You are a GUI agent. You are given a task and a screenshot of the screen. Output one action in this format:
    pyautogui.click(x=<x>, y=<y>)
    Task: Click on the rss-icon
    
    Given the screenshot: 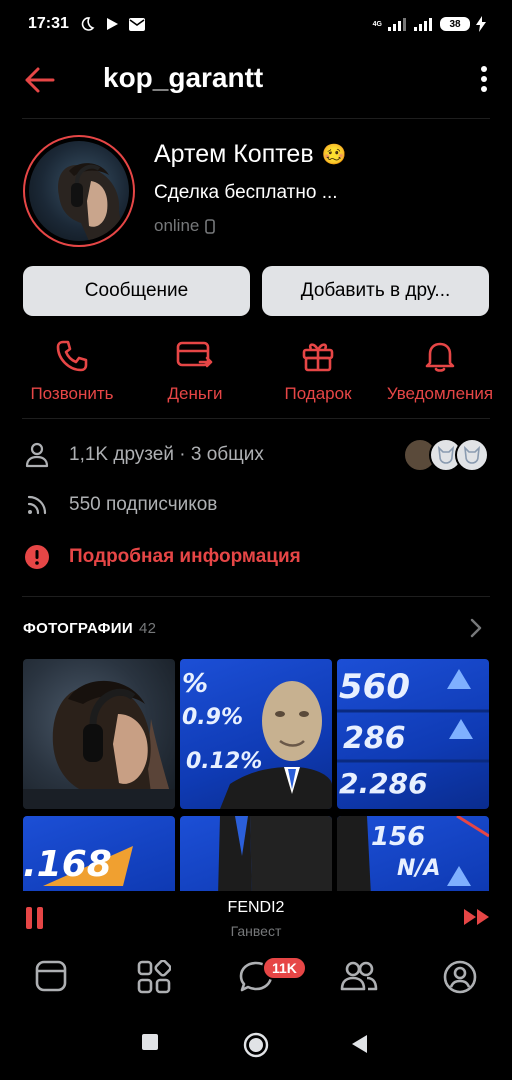 What is the action you would take?
    pyautogui.click(x=37, y=505)
    